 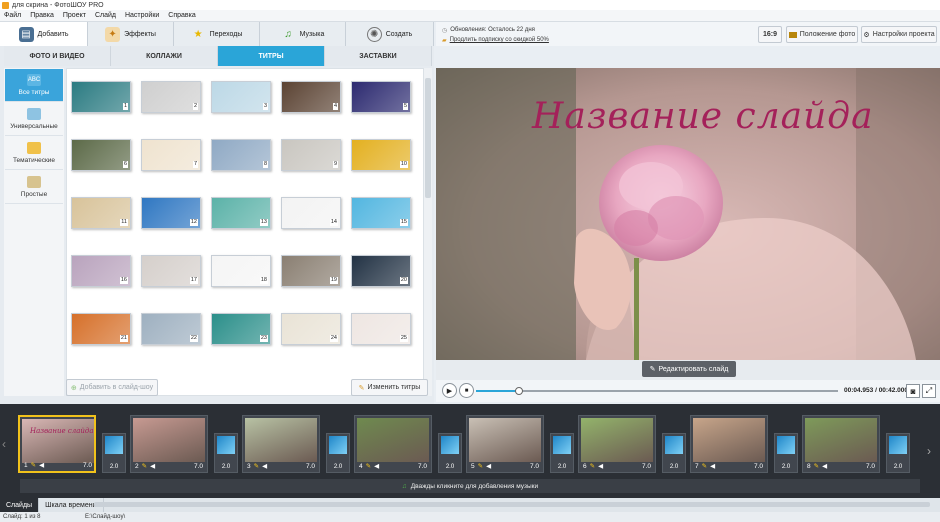 What do you see at coordinates (12, 15) in the screenshot?
I see `menu-file: Файл` at bounding box center [12, 15].